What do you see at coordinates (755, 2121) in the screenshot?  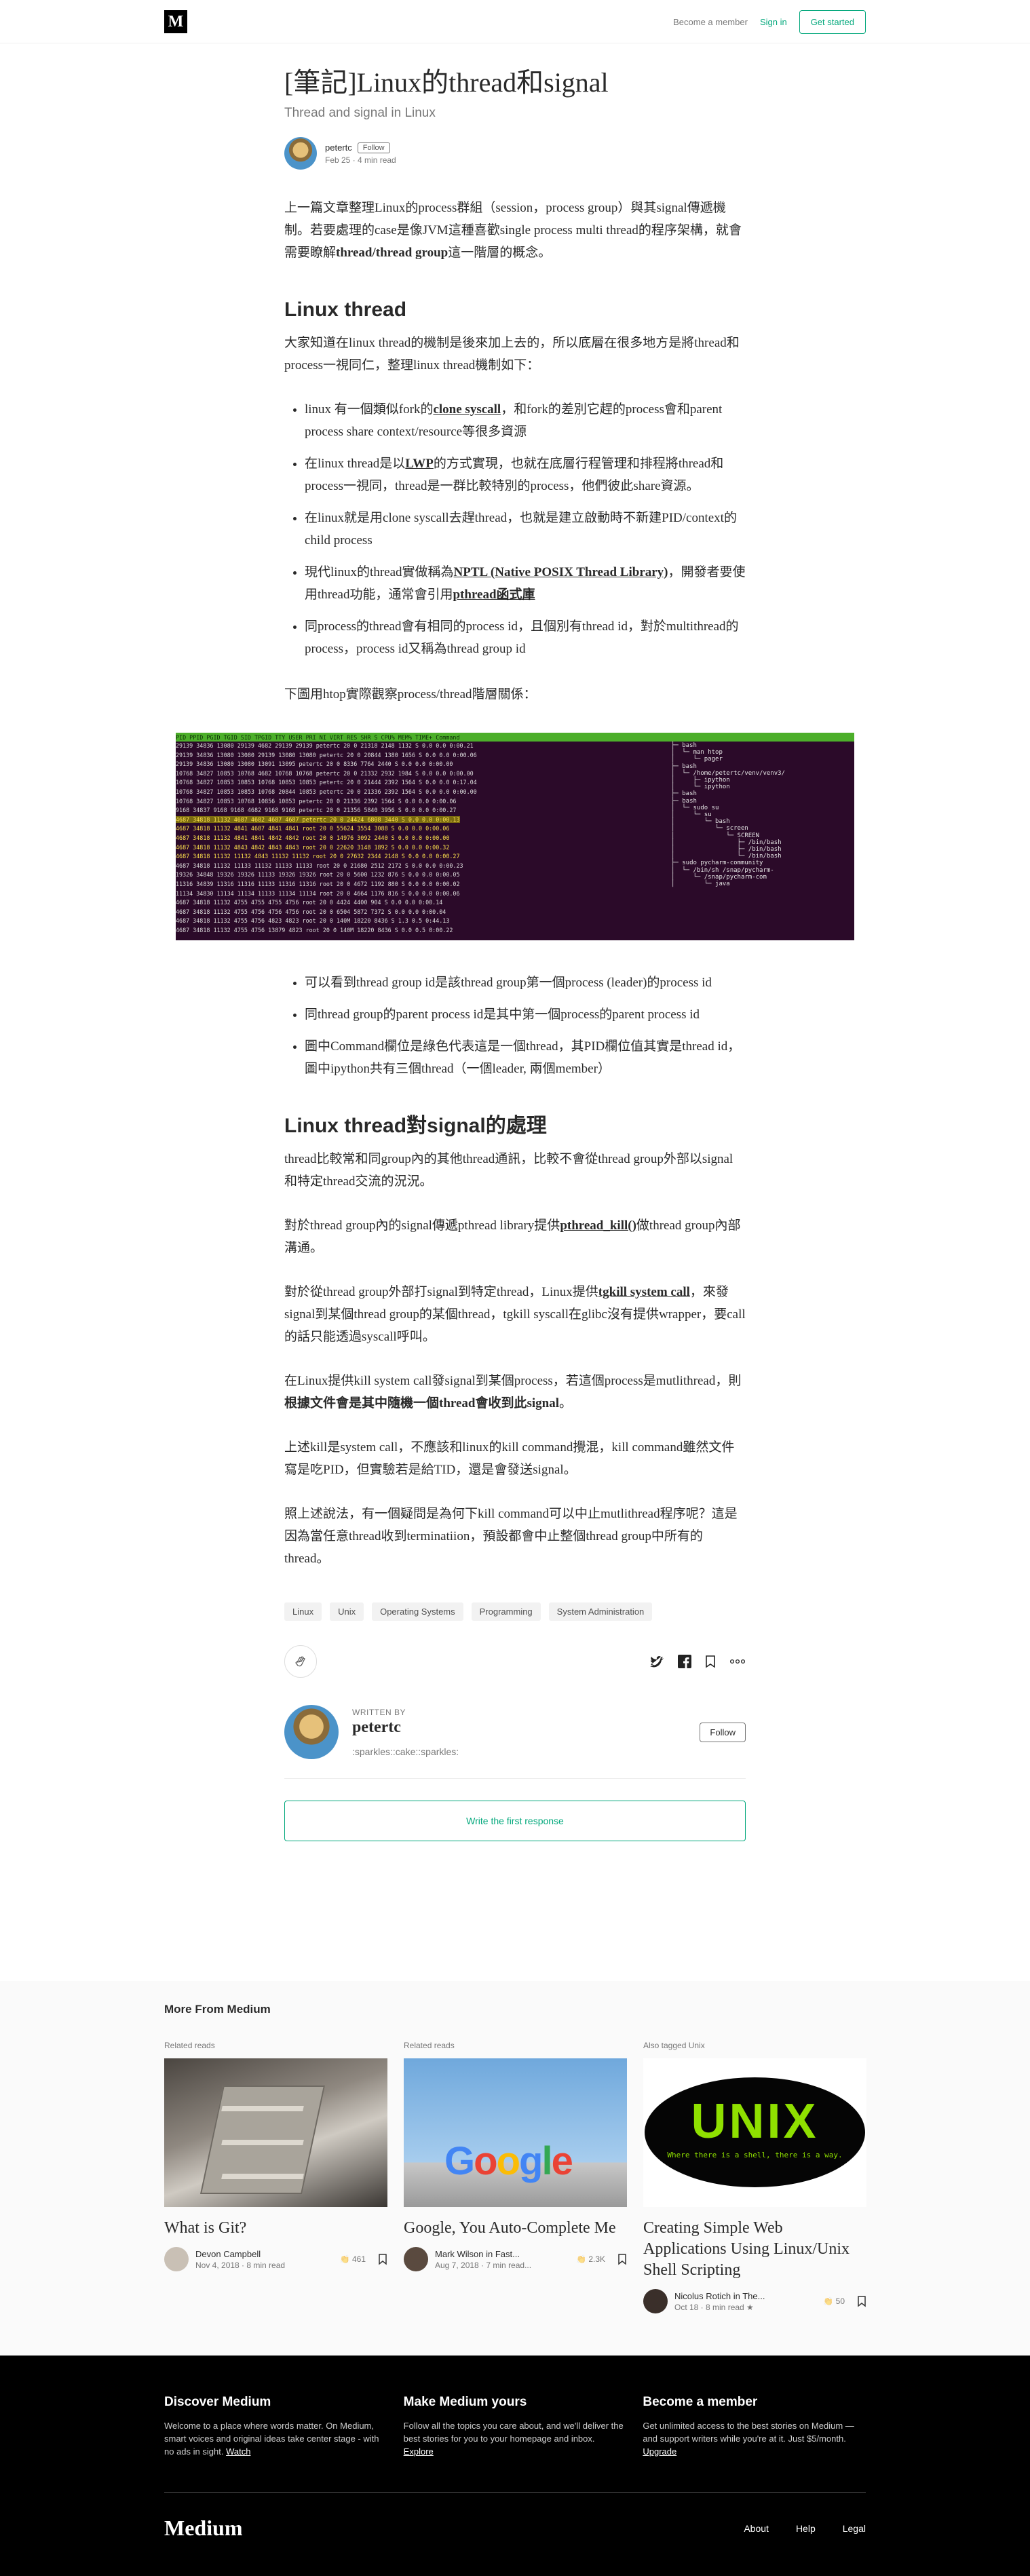 I see `unix-logo-text: UNIX` at bounding box center [755, 2121].